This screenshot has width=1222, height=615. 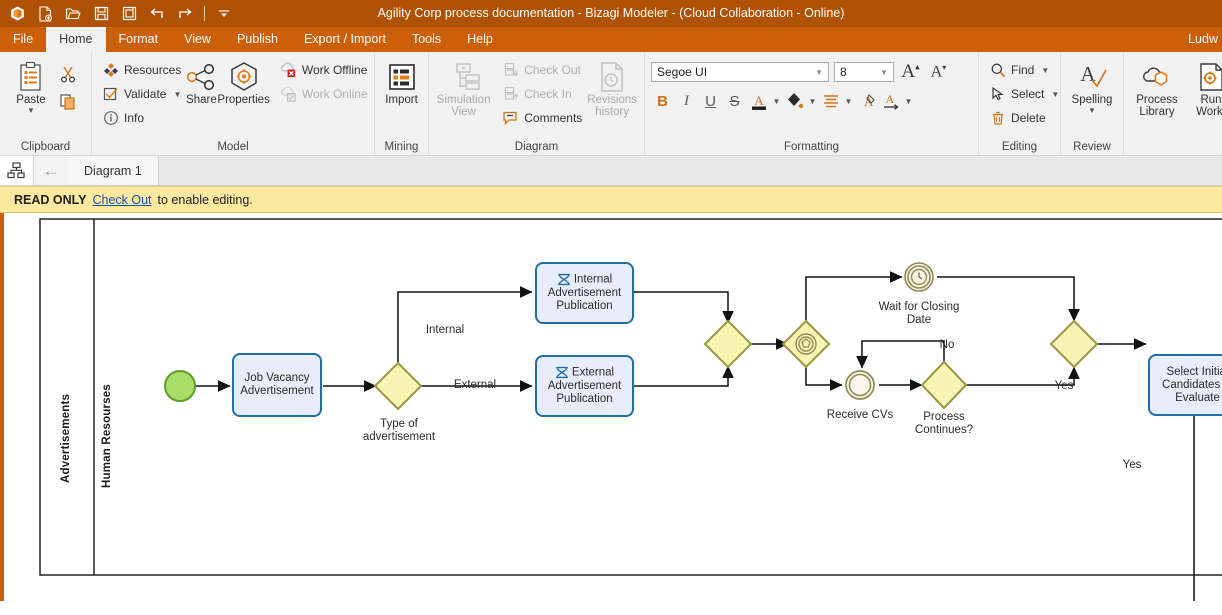 What do you see at coordinates (740, 72) in the screenshot?
I see `font-family-select: Segoe UI ▼` at bounding box center [740, 72].